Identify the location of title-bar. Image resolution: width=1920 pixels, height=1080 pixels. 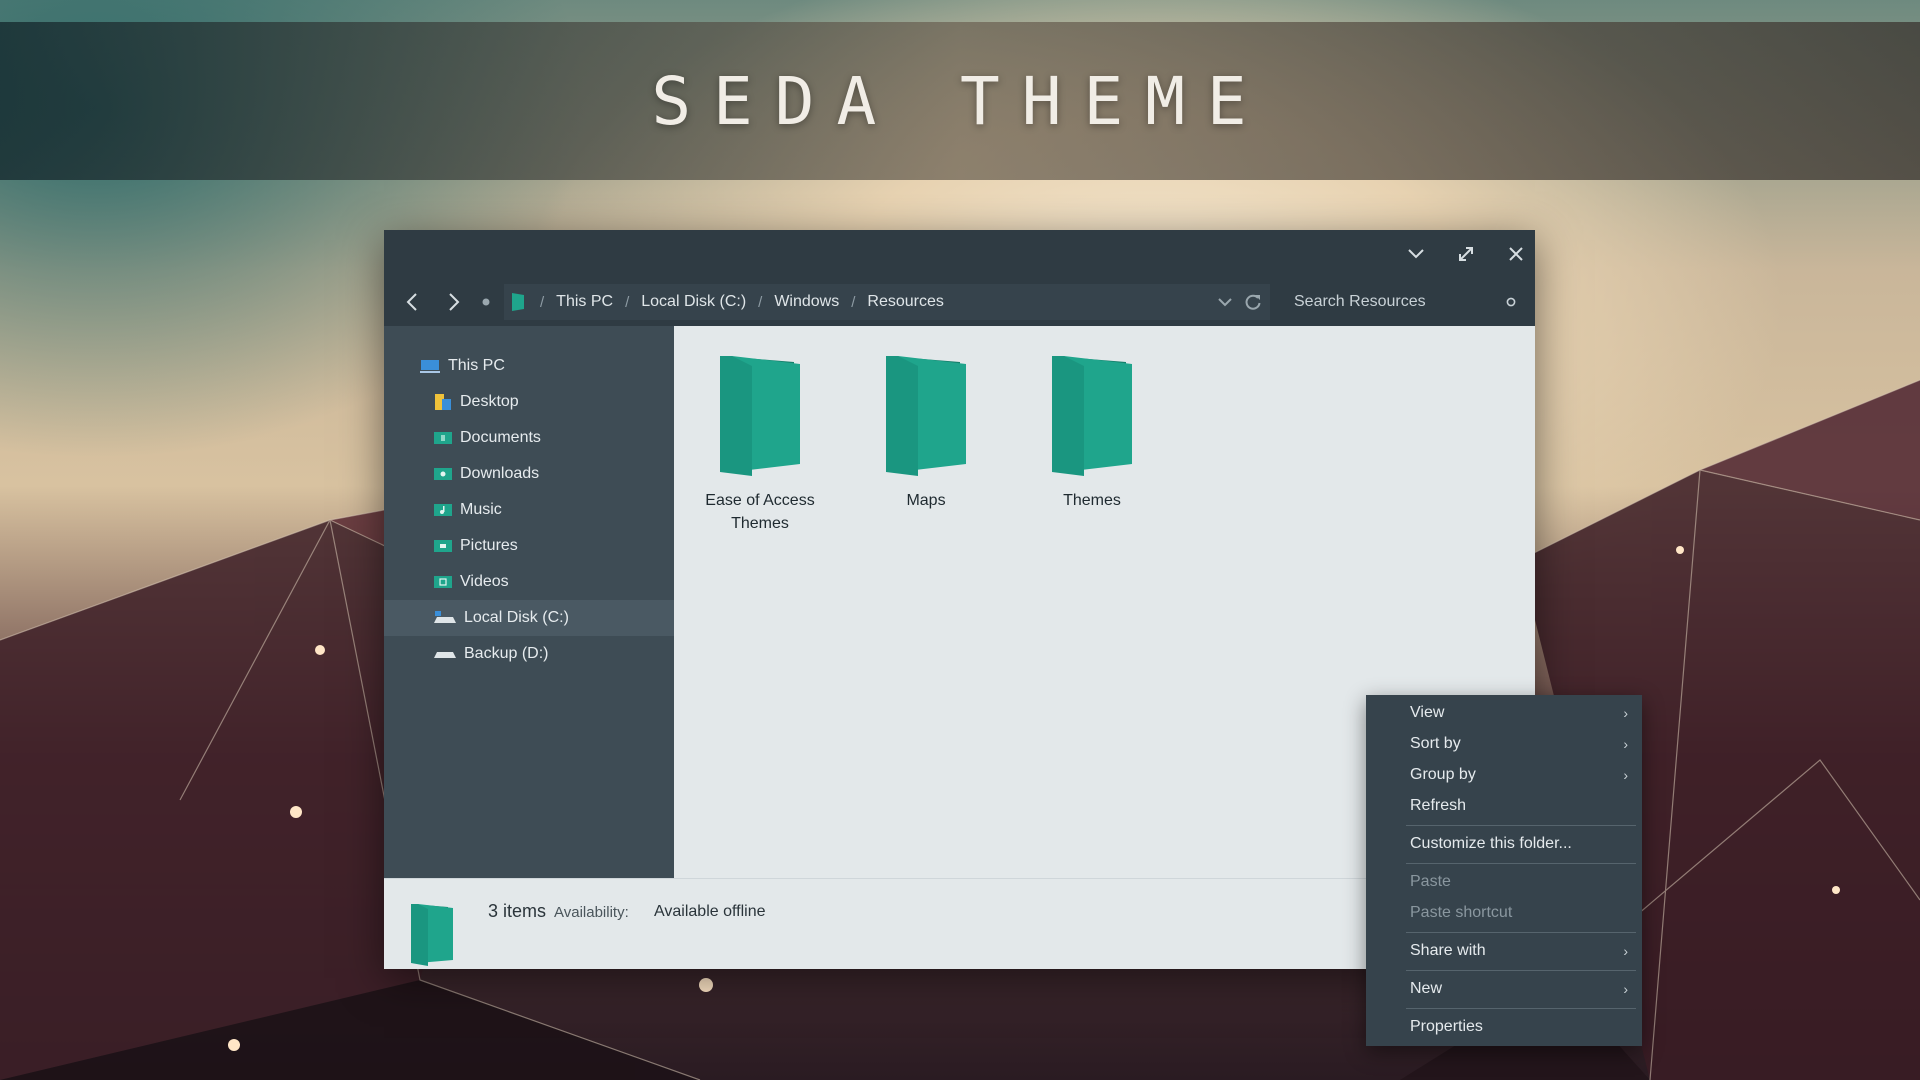
(959, 254).